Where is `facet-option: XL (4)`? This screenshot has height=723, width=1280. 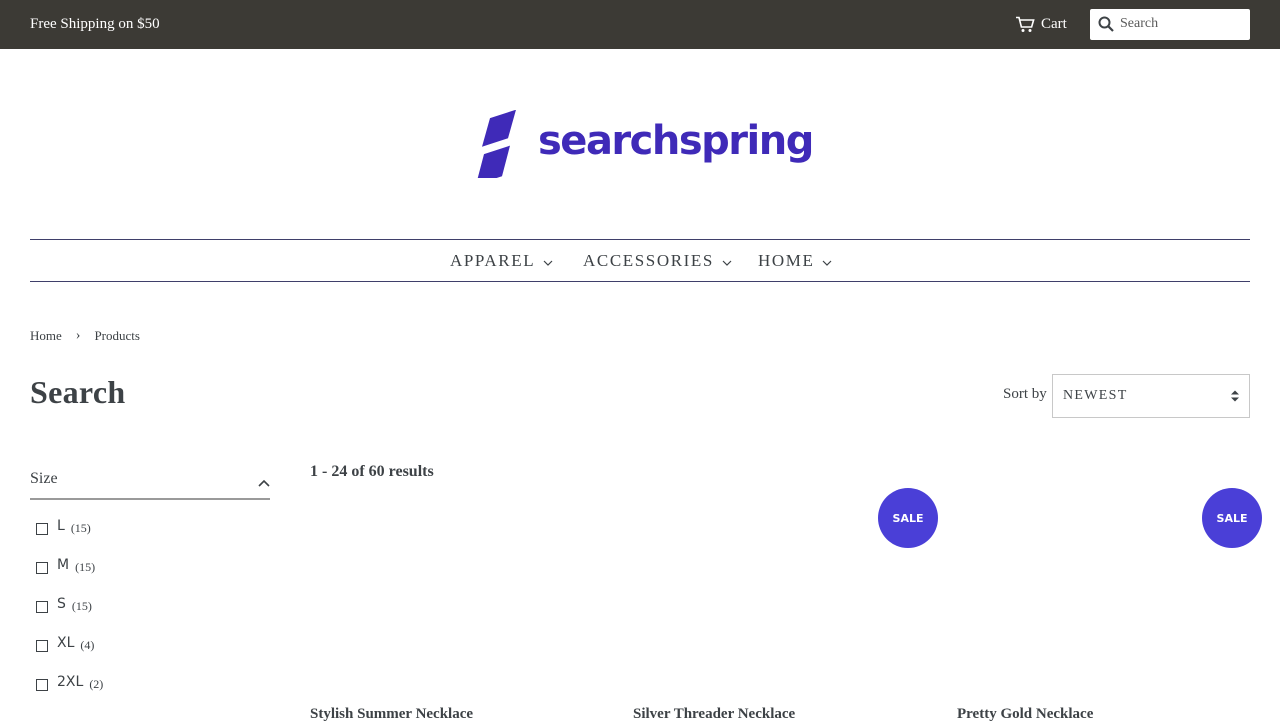
facet-option: XL (4) is located at coordinates (153, 654).